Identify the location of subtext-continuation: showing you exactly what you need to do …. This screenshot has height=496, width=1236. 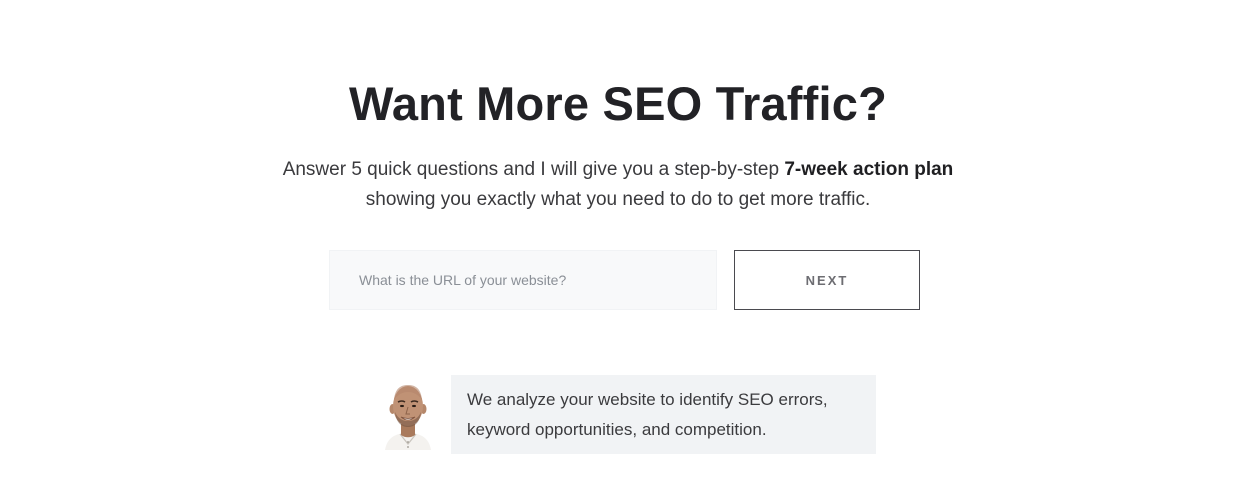
(618, 199).